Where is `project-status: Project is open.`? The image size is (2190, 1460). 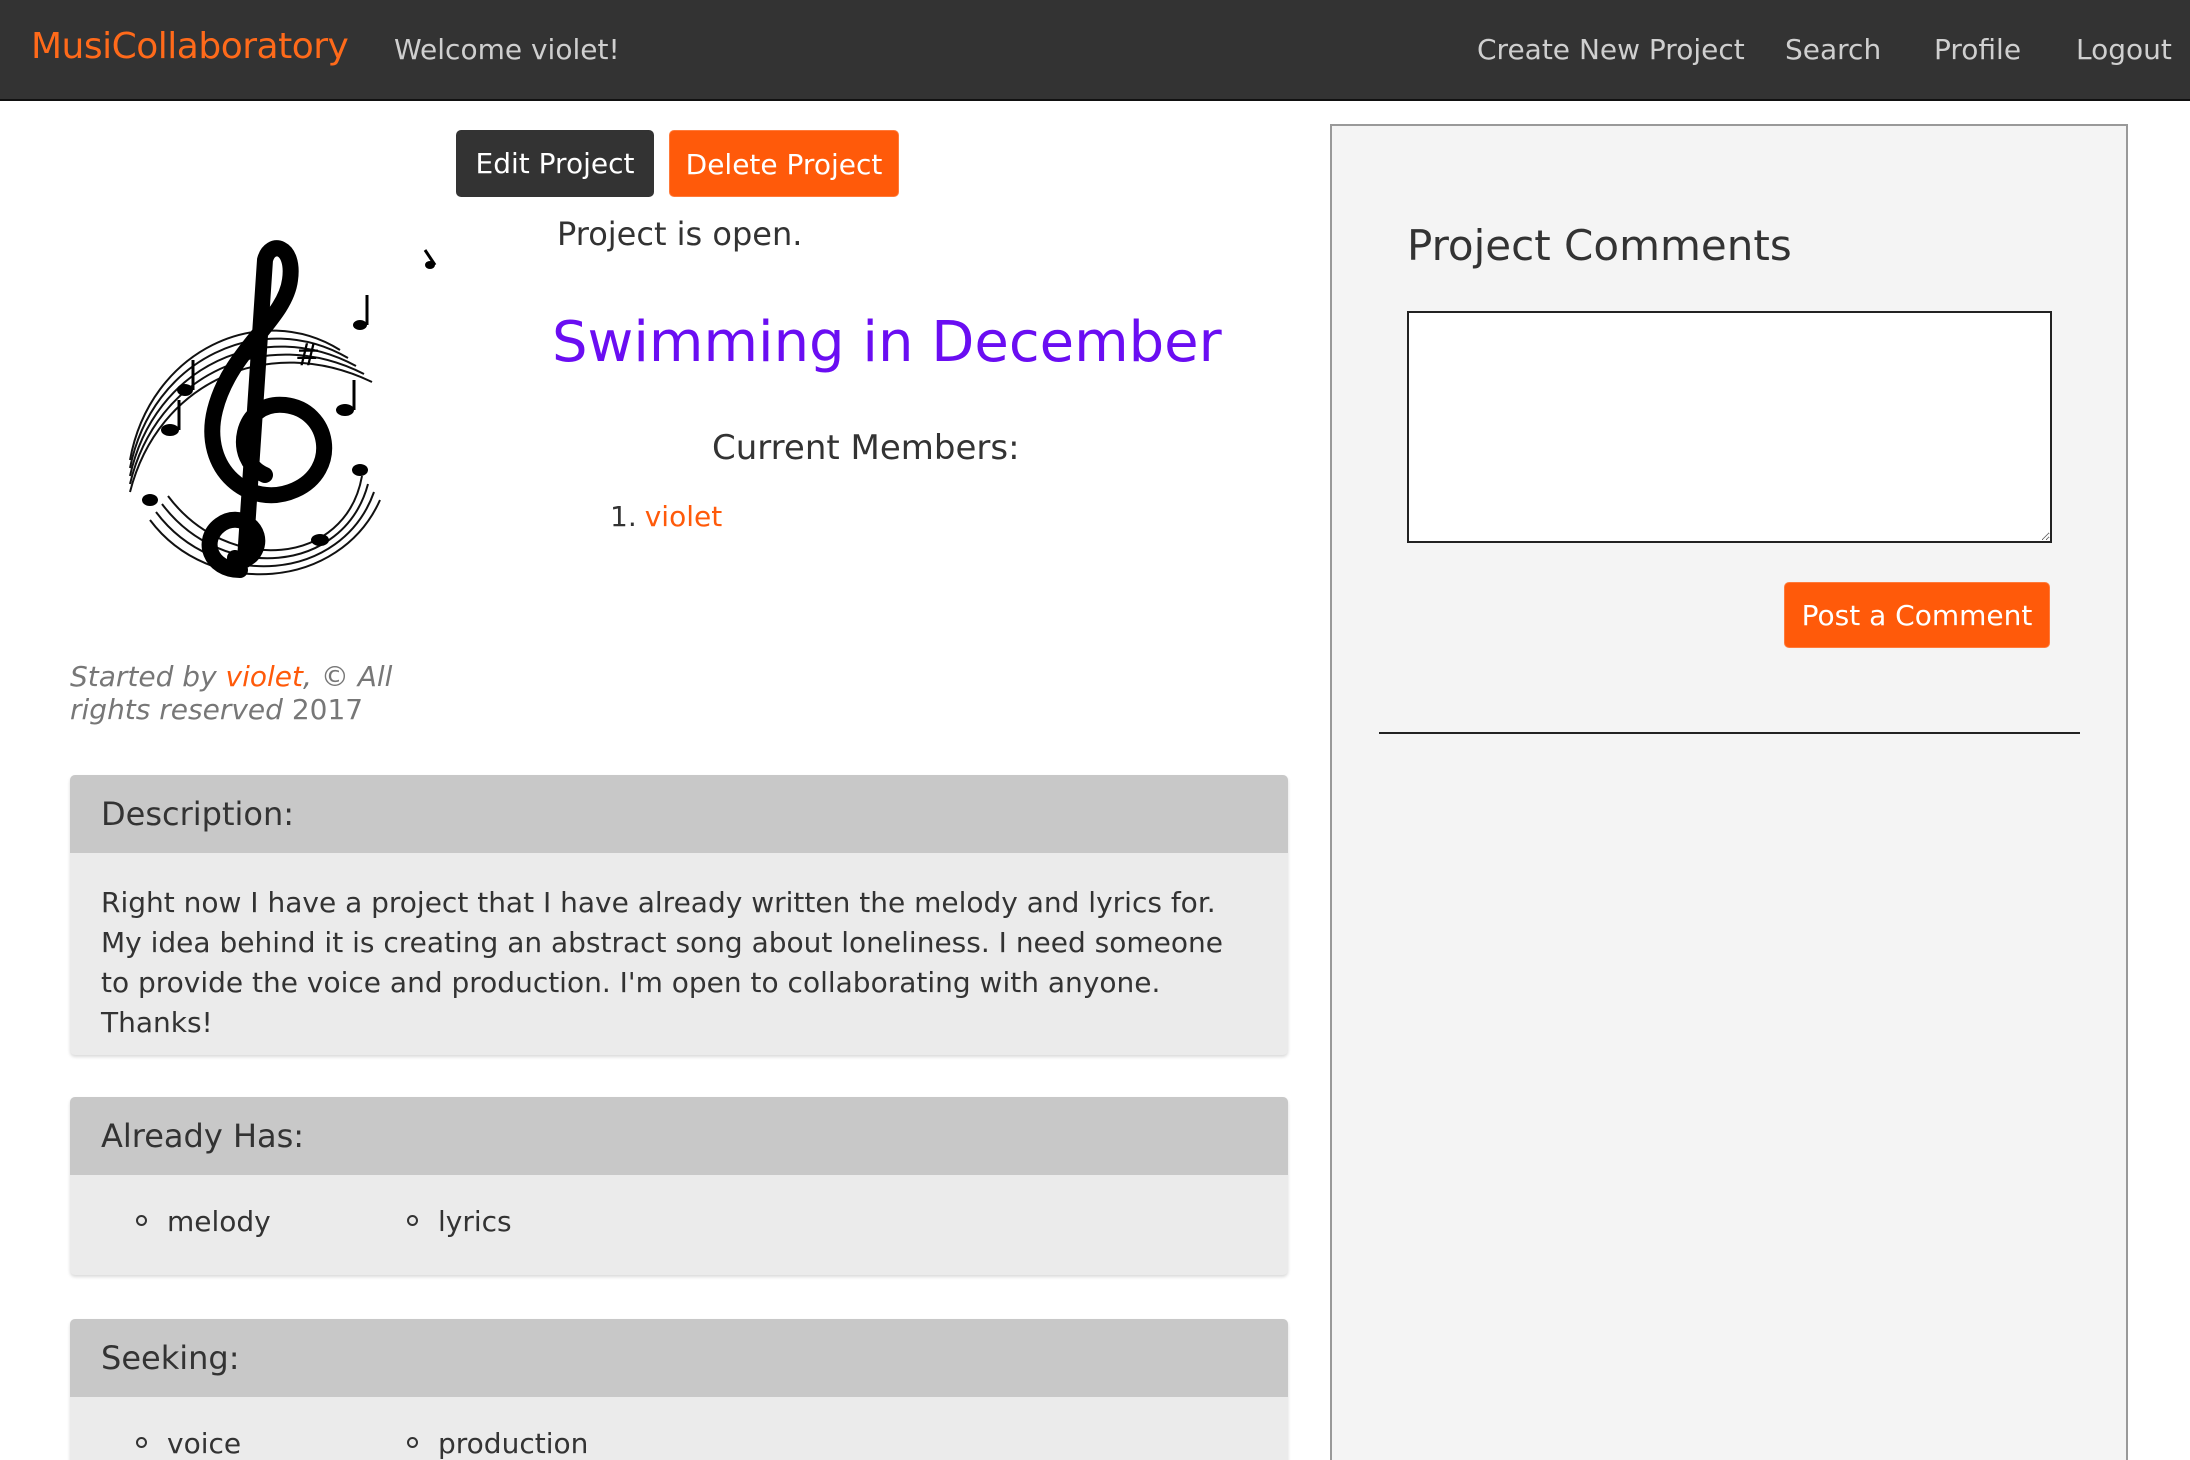
project-status: Project is open. is located at coordinates (680, 234).